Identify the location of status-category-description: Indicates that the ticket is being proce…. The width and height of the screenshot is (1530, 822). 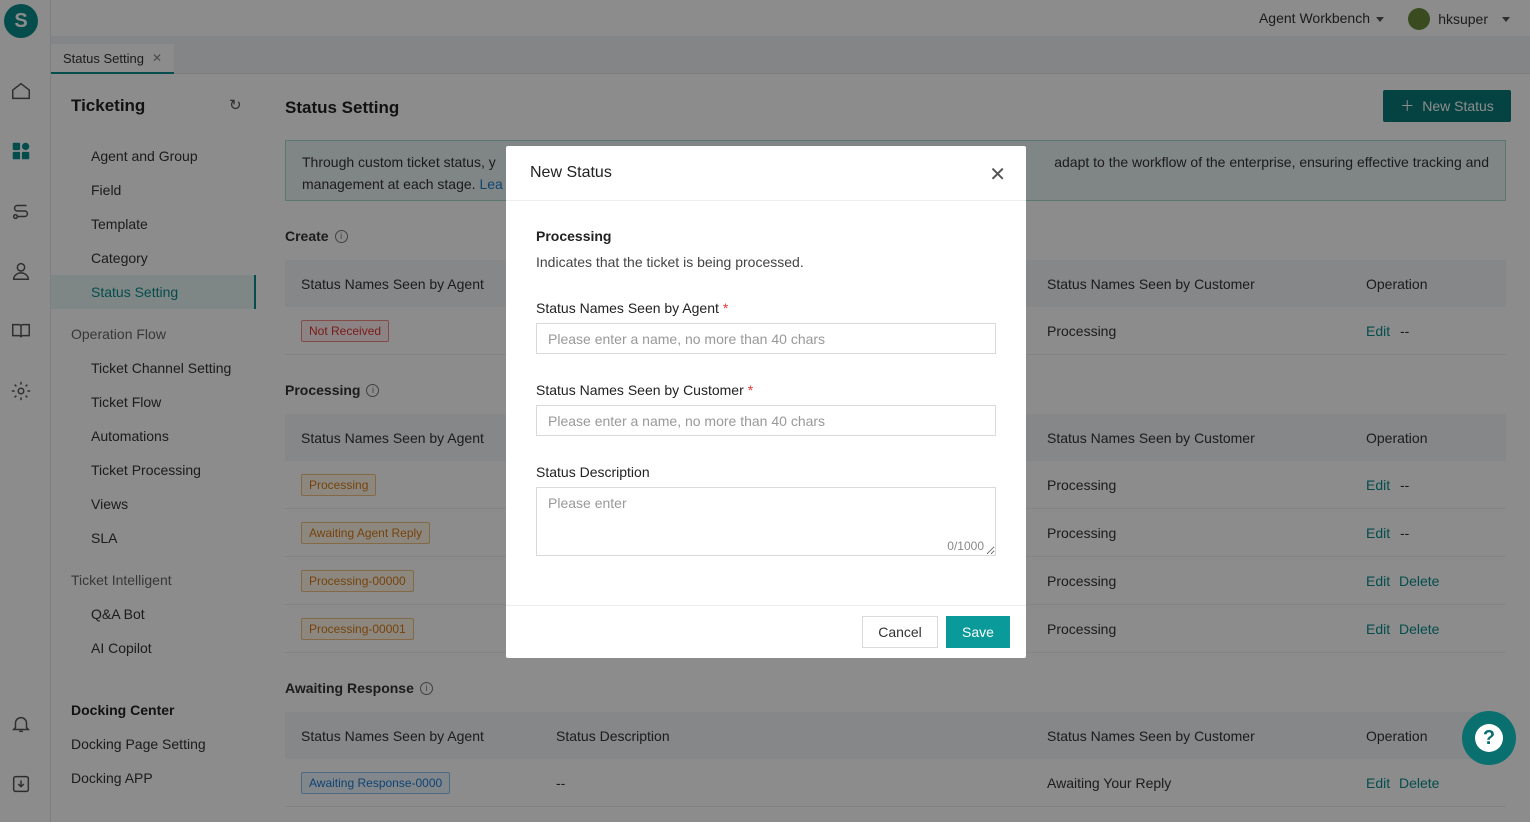
(670, 262).